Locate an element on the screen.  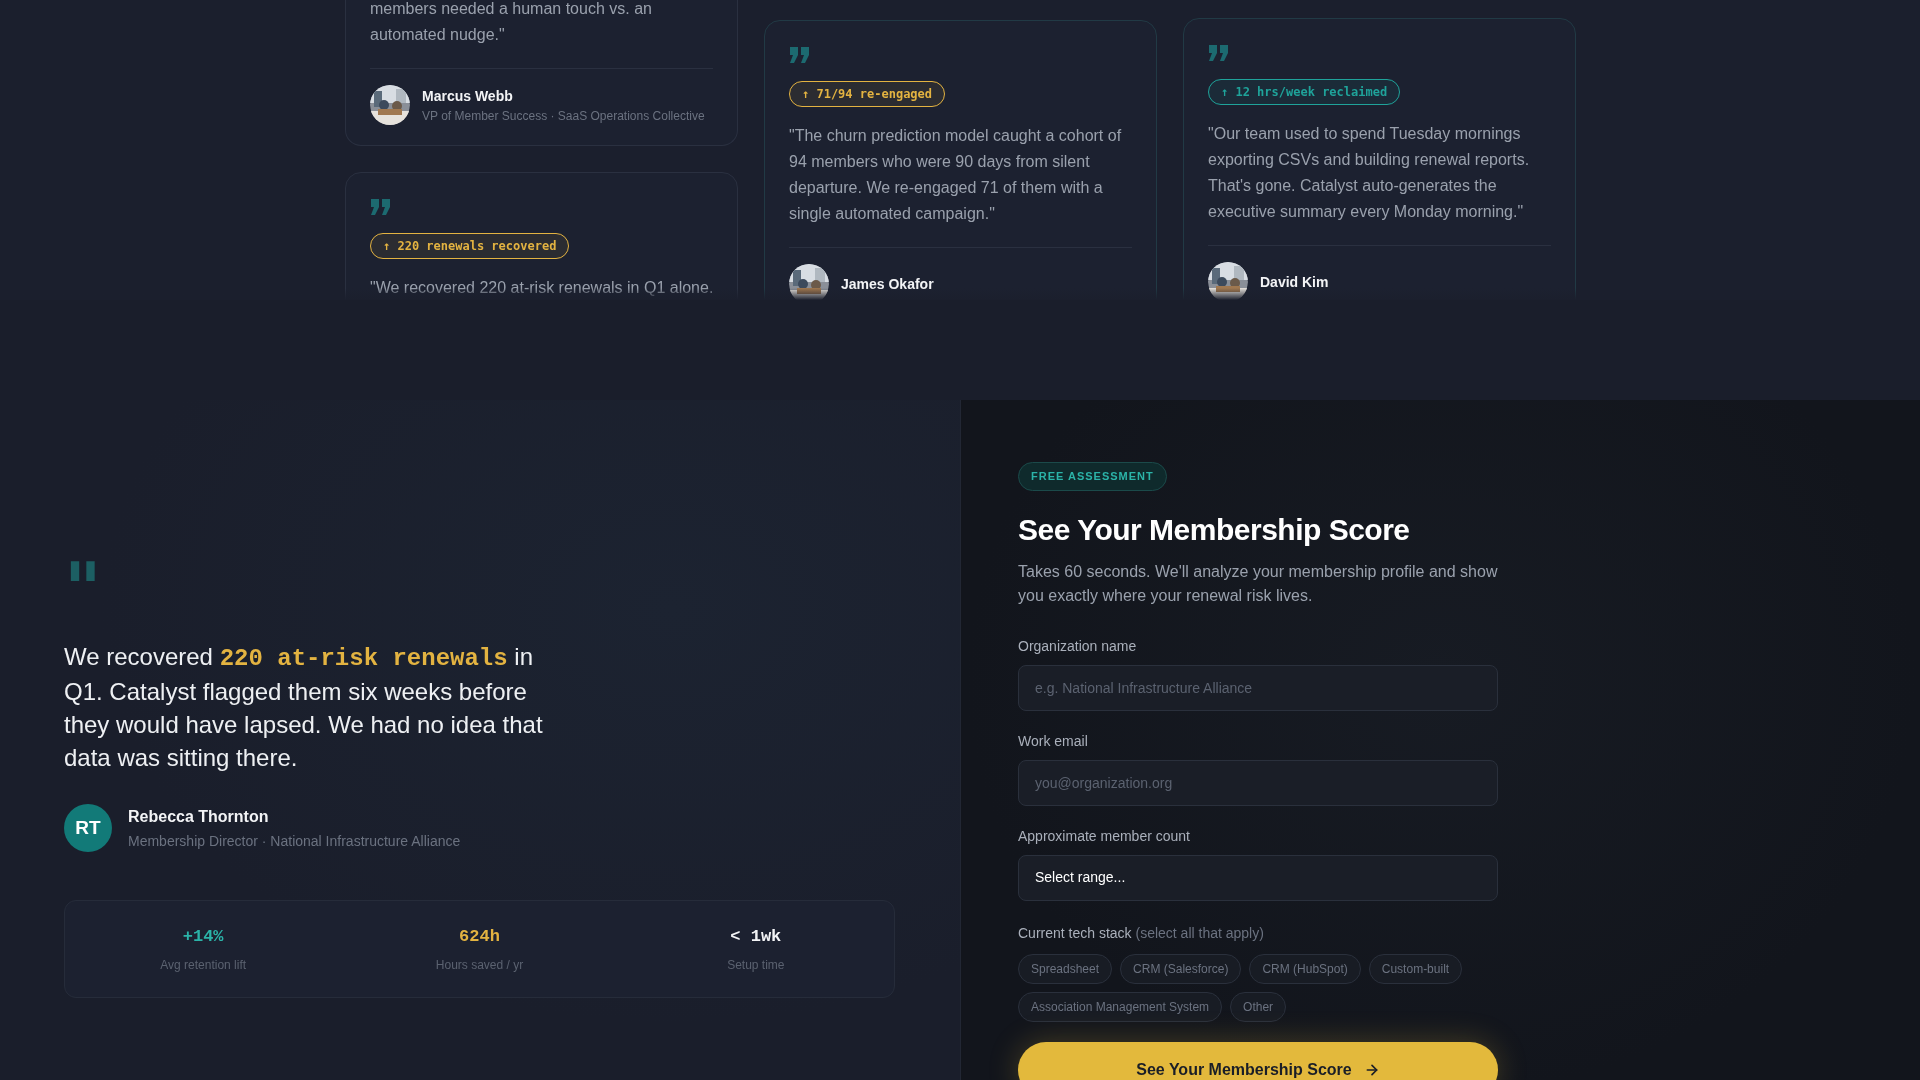
metric-badge: ↑ 12 hrs/week reclaimed is located at coordinates (1304, 92).